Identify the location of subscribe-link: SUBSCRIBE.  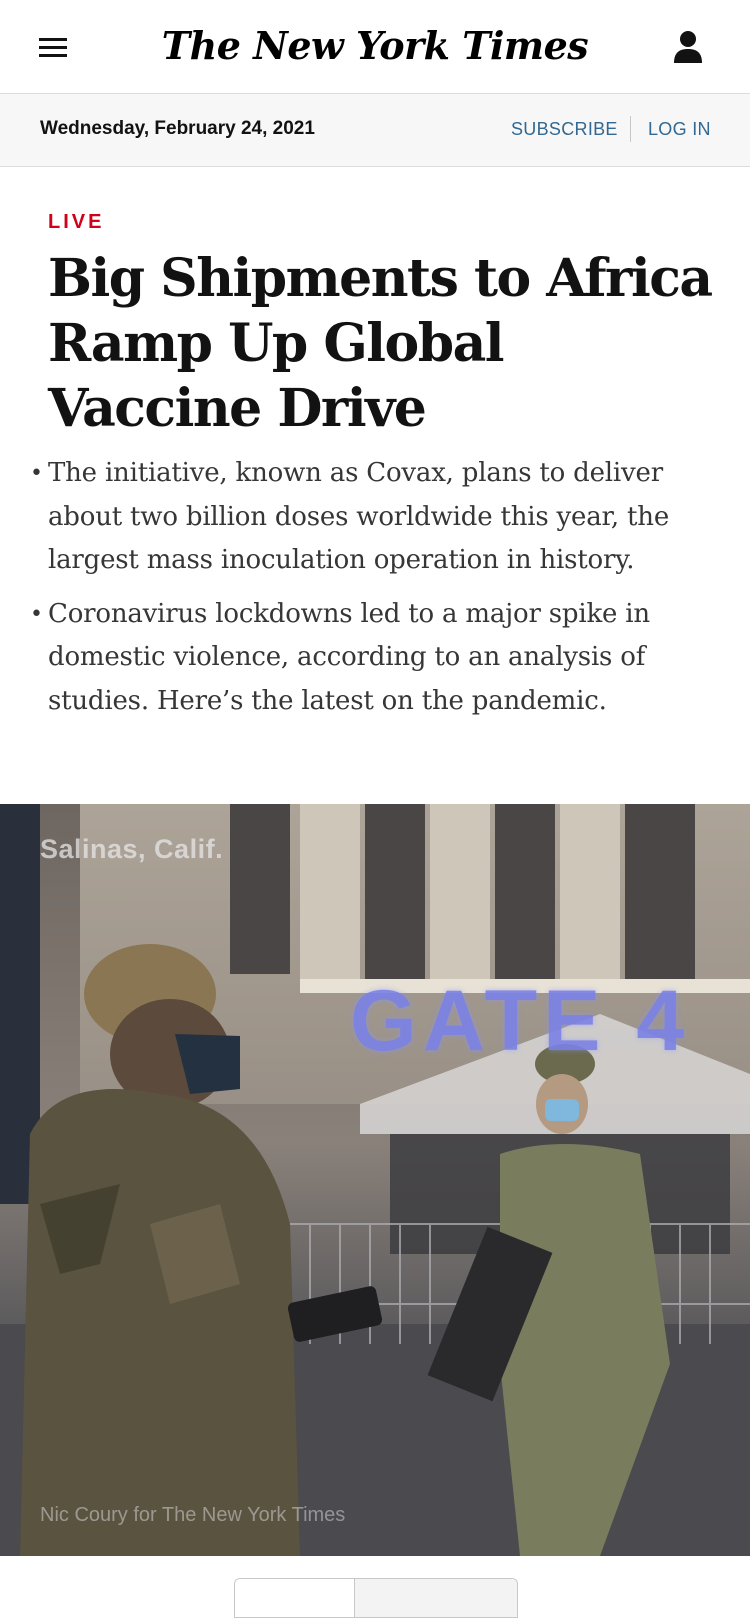
(564, 129).